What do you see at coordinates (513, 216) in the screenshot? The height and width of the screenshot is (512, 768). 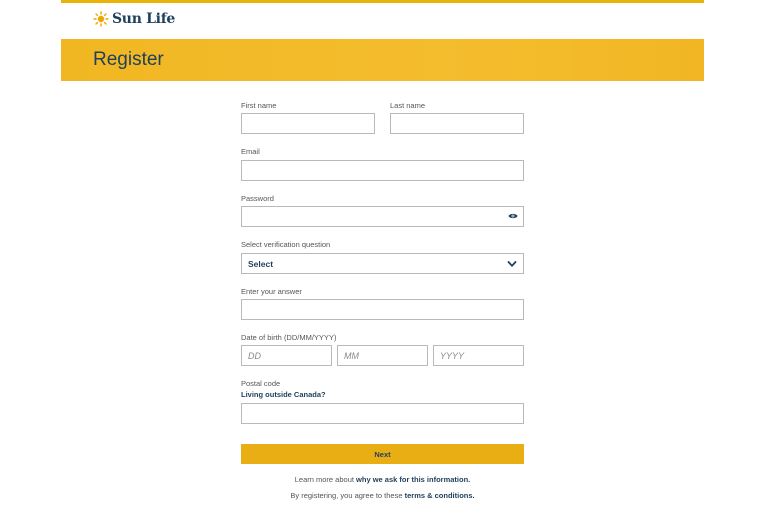 I see `eye-icon` at bounding box center [513, 216].